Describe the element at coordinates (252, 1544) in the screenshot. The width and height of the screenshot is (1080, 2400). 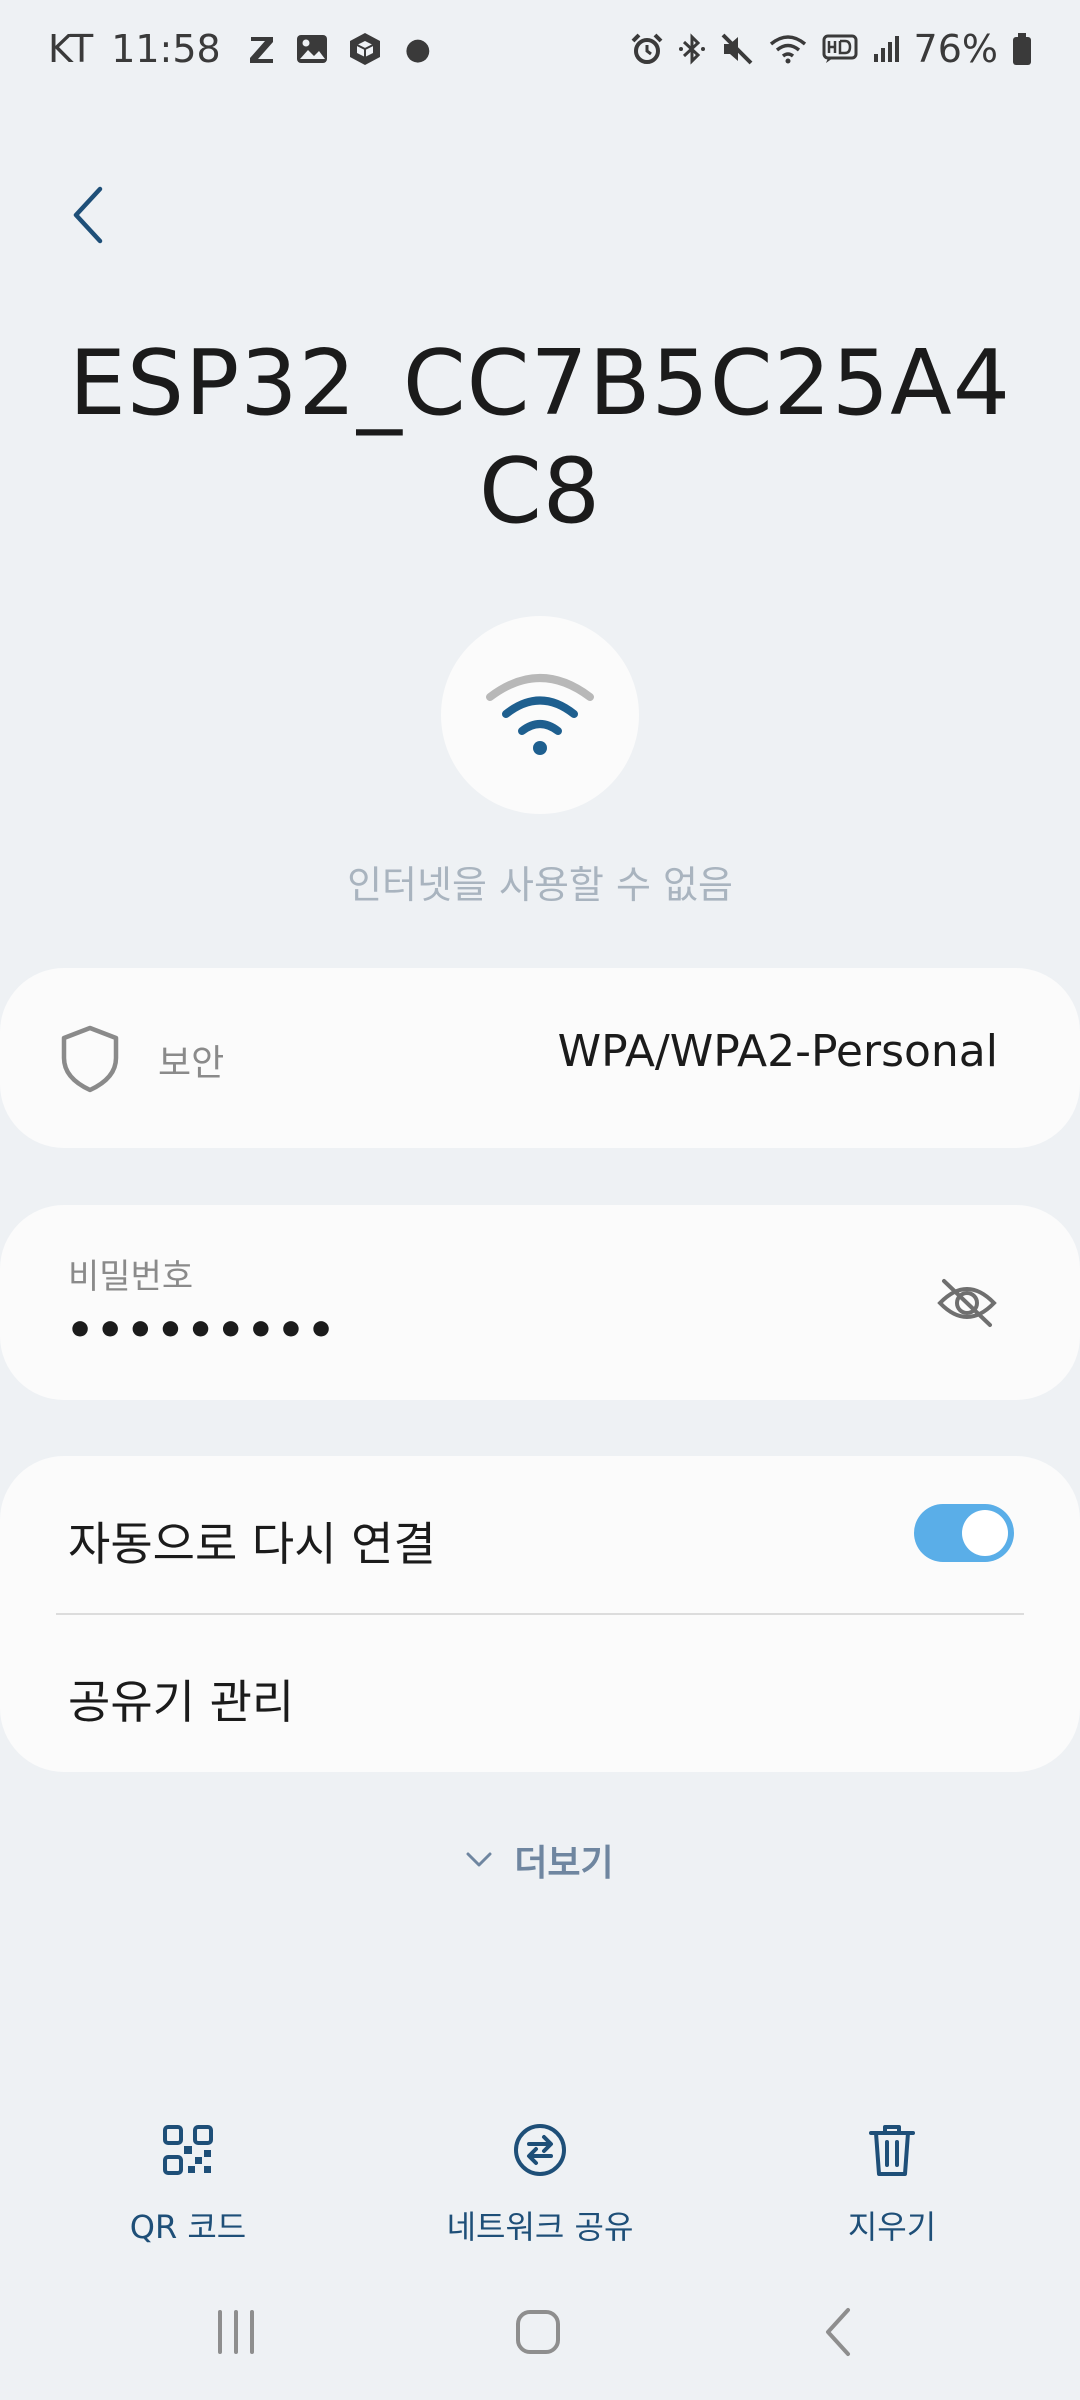
I see `auto-reconnect-label: 자동으로 다시 연결` at that location.